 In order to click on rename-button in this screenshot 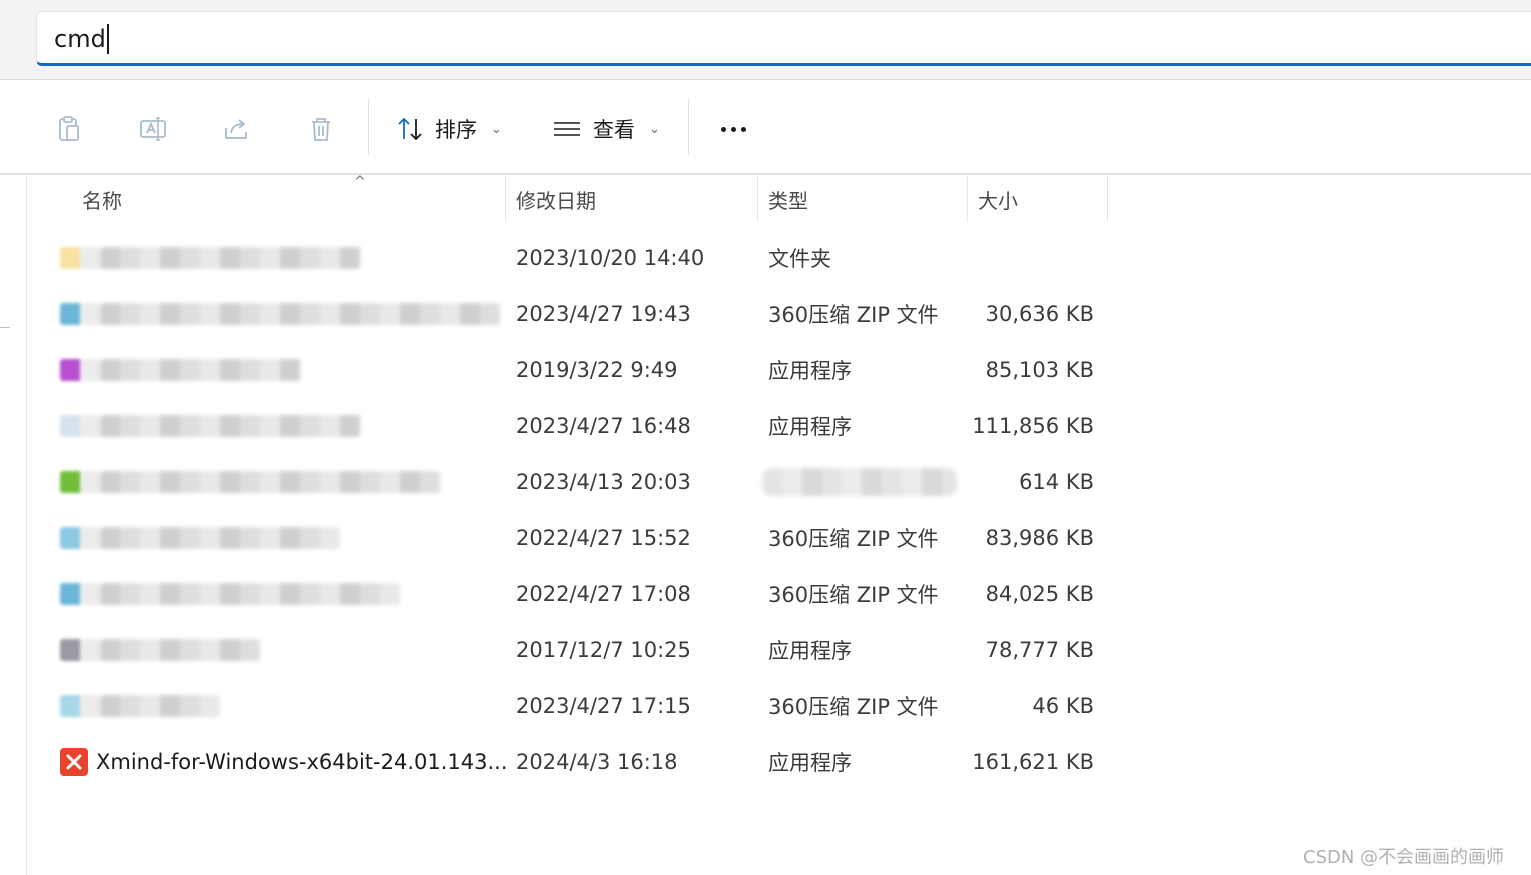, I will do `click(153, 129)`.